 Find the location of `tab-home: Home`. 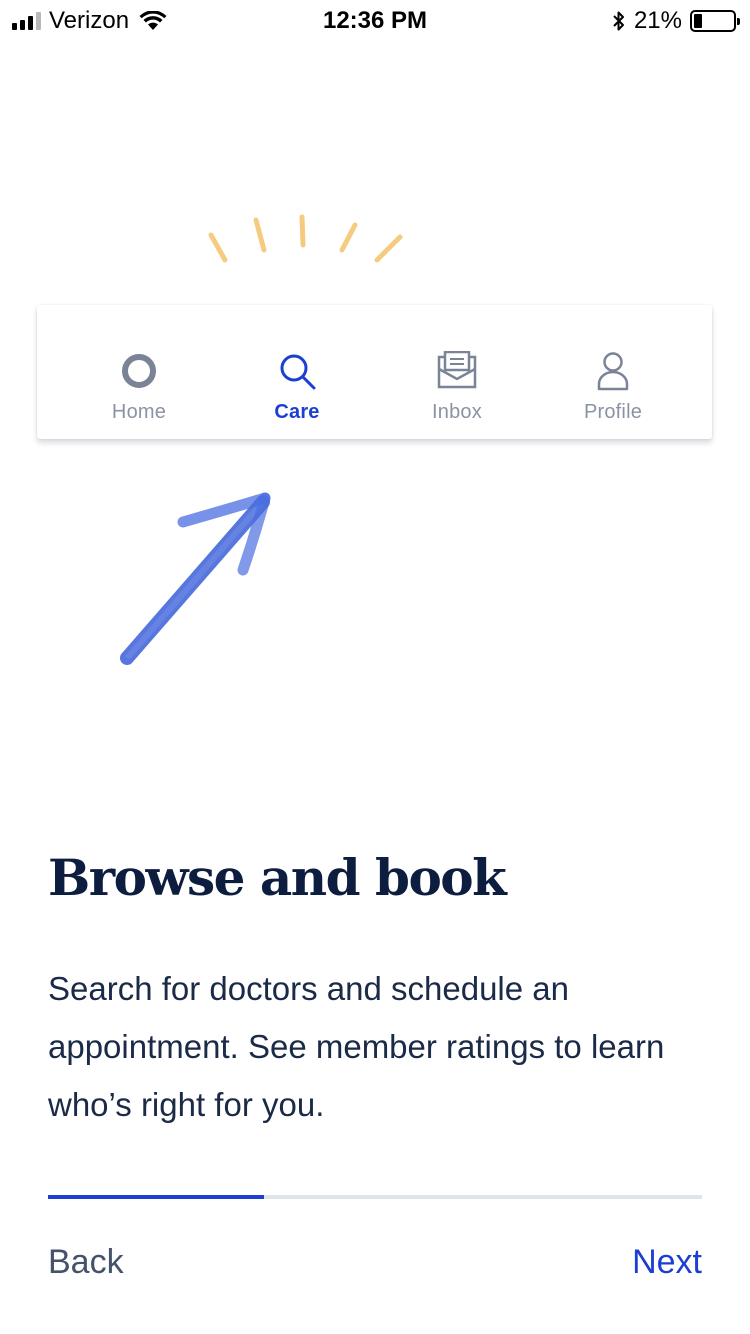

tab-home: Home is located at coordinates (139, 372).